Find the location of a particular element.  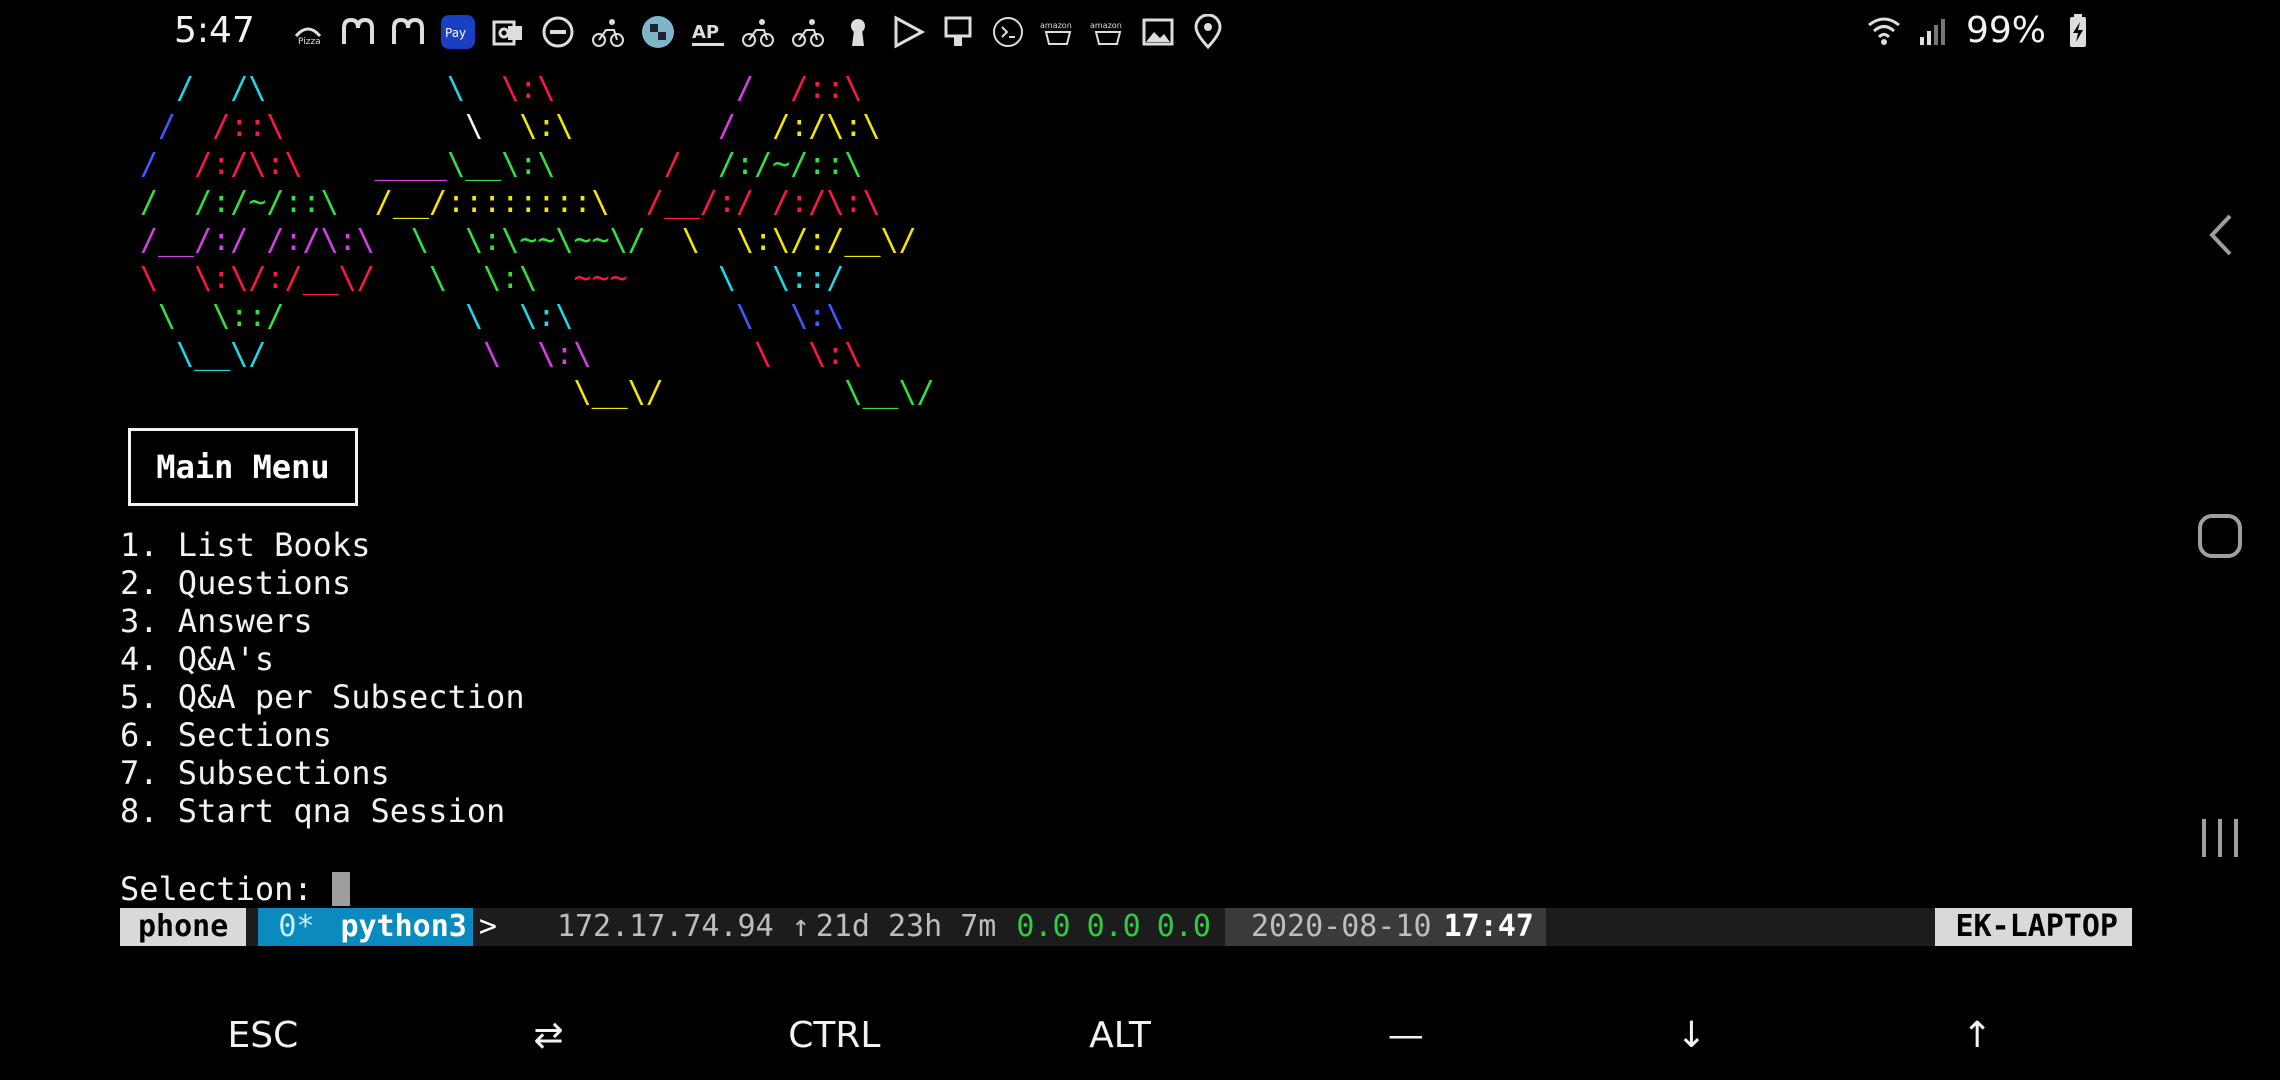

hostname: EK-LAPTOP is located at coordinates (2036, 926).